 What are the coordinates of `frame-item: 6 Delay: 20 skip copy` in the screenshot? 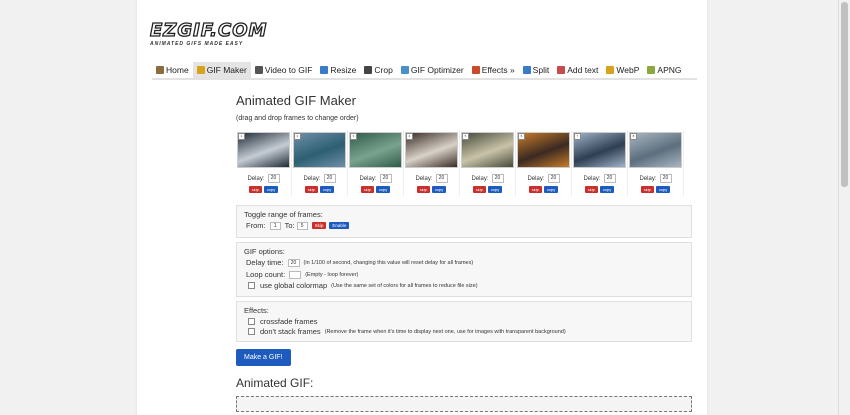 It's located at (544, 163).